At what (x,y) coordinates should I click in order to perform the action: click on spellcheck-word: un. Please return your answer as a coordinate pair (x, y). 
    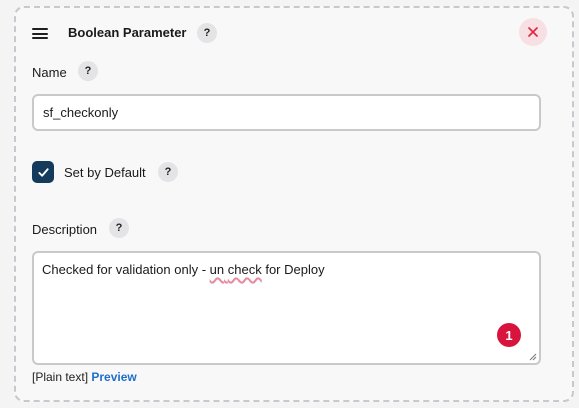
    Looking at the image, I should click on (217, 269).